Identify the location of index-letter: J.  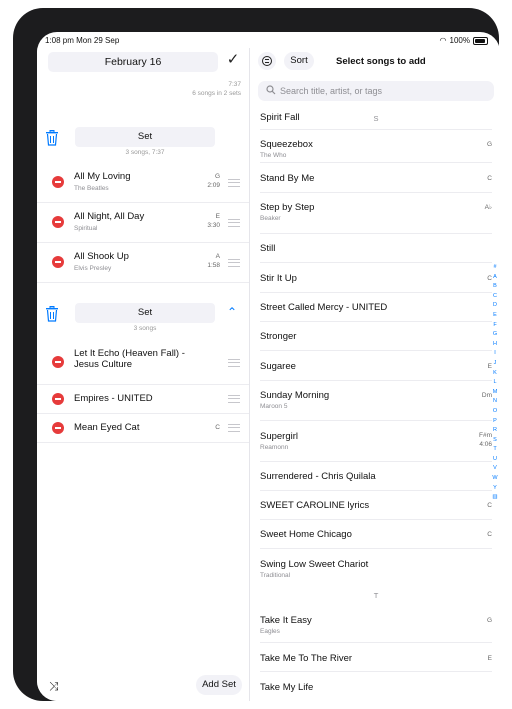
(495, 364).